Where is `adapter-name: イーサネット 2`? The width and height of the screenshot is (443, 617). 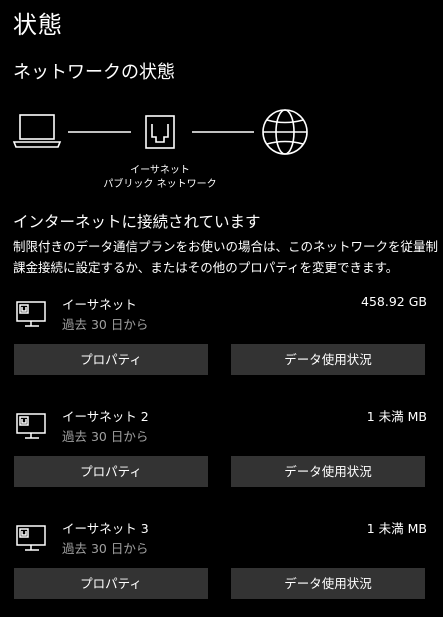 adapter-name: イーサネット 2 is located at coordinates (105, 416).